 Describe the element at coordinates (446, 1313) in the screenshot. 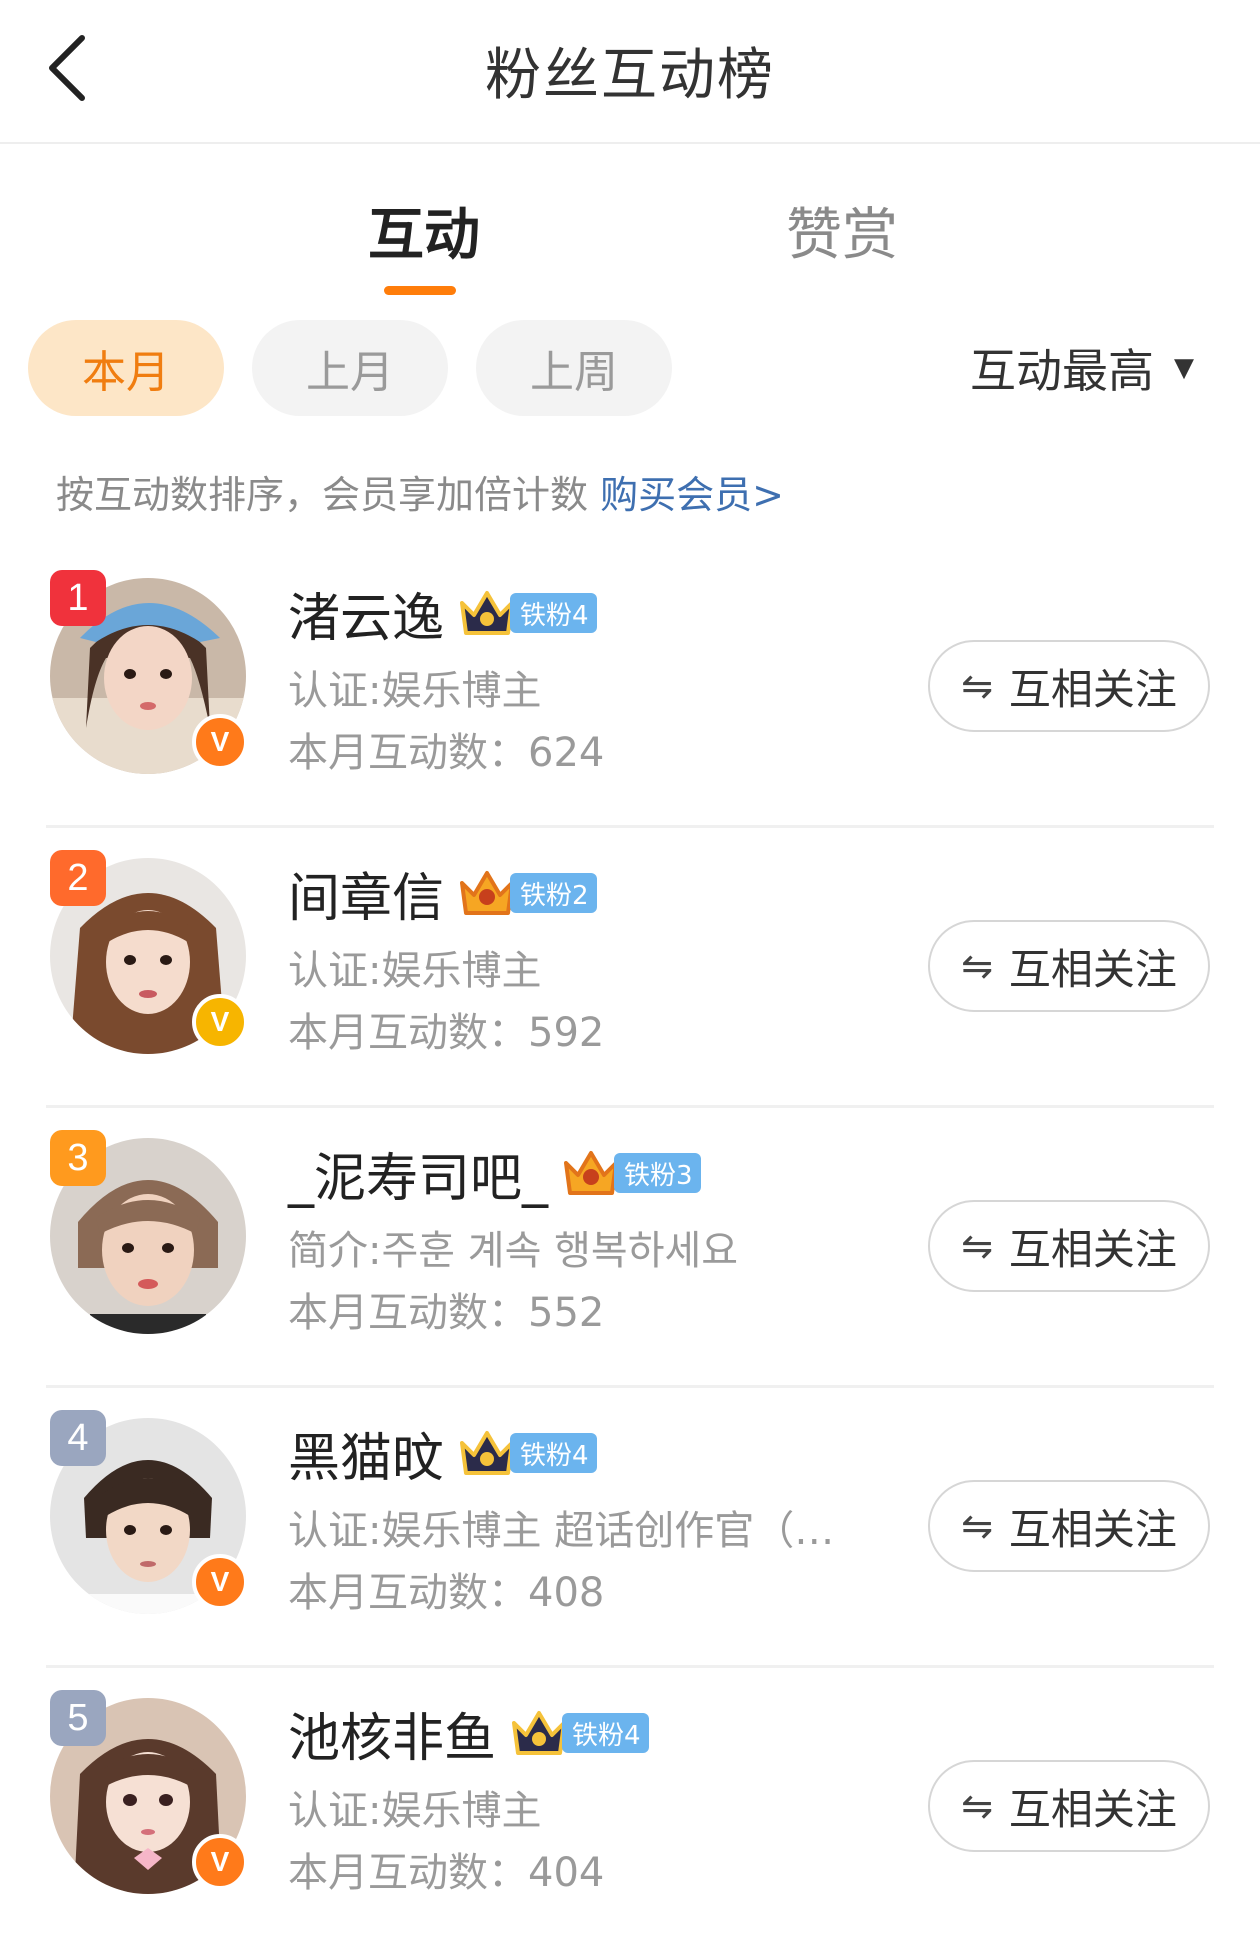

I see `interaction-count: 本月互动数：552` at that location.